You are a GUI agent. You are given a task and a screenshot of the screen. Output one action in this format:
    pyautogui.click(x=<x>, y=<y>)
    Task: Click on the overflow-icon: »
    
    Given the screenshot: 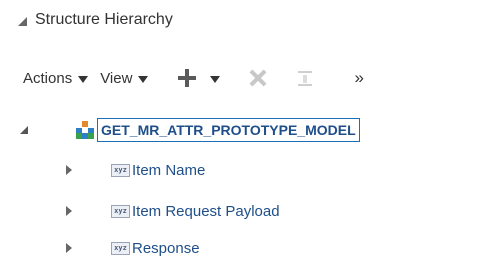 What is the action you would take?
    pyautogui.click(x=359, y=78)
    